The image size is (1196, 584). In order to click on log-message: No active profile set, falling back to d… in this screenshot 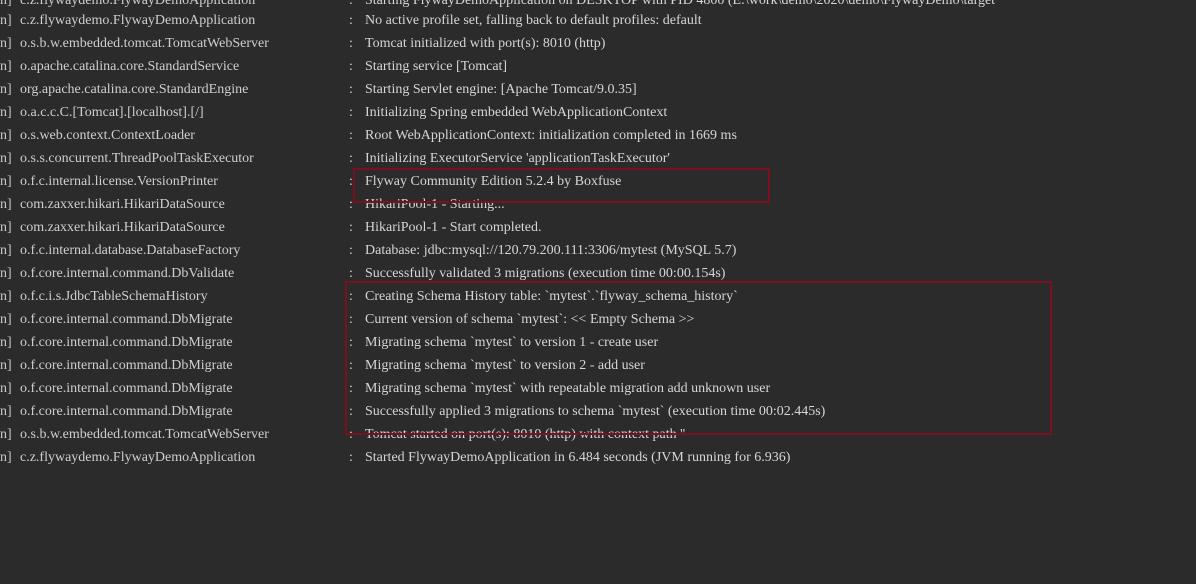, I will do `click(533, 20)`.